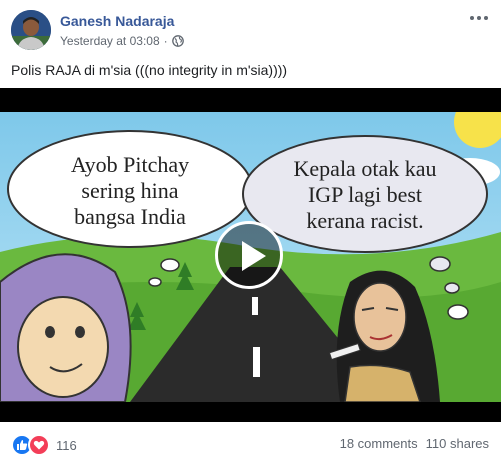  I want to click on bubble-left-line-3: bangsa India, so click(130, 216).